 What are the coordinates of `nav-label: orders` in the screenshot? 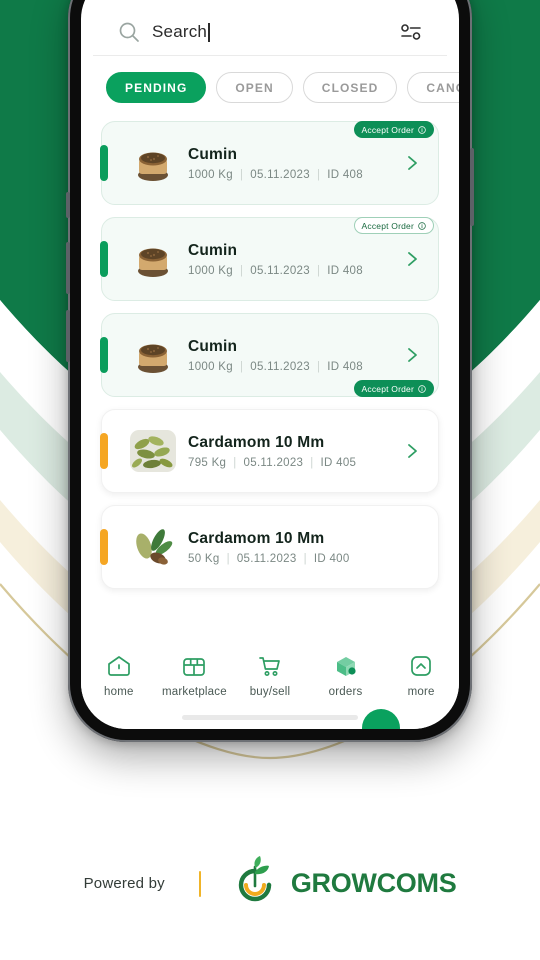 It's located at (345, 692).